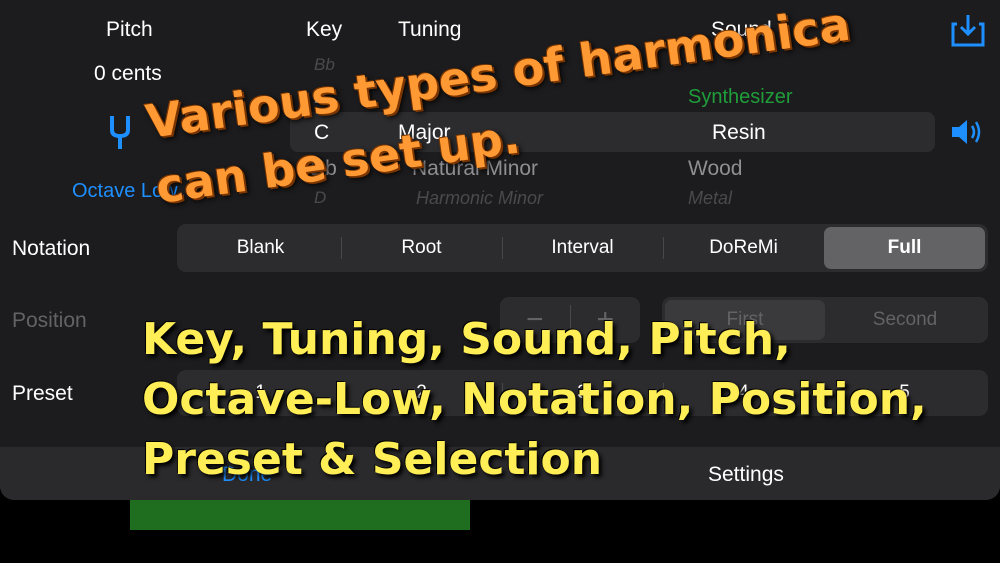 The width and height of the screenshot is (1000, 563). What do you see at coordinates (479, 198) in the screenshot?
I see `tuning-option: Harmonic Minor` at bounding box center [479, 198].